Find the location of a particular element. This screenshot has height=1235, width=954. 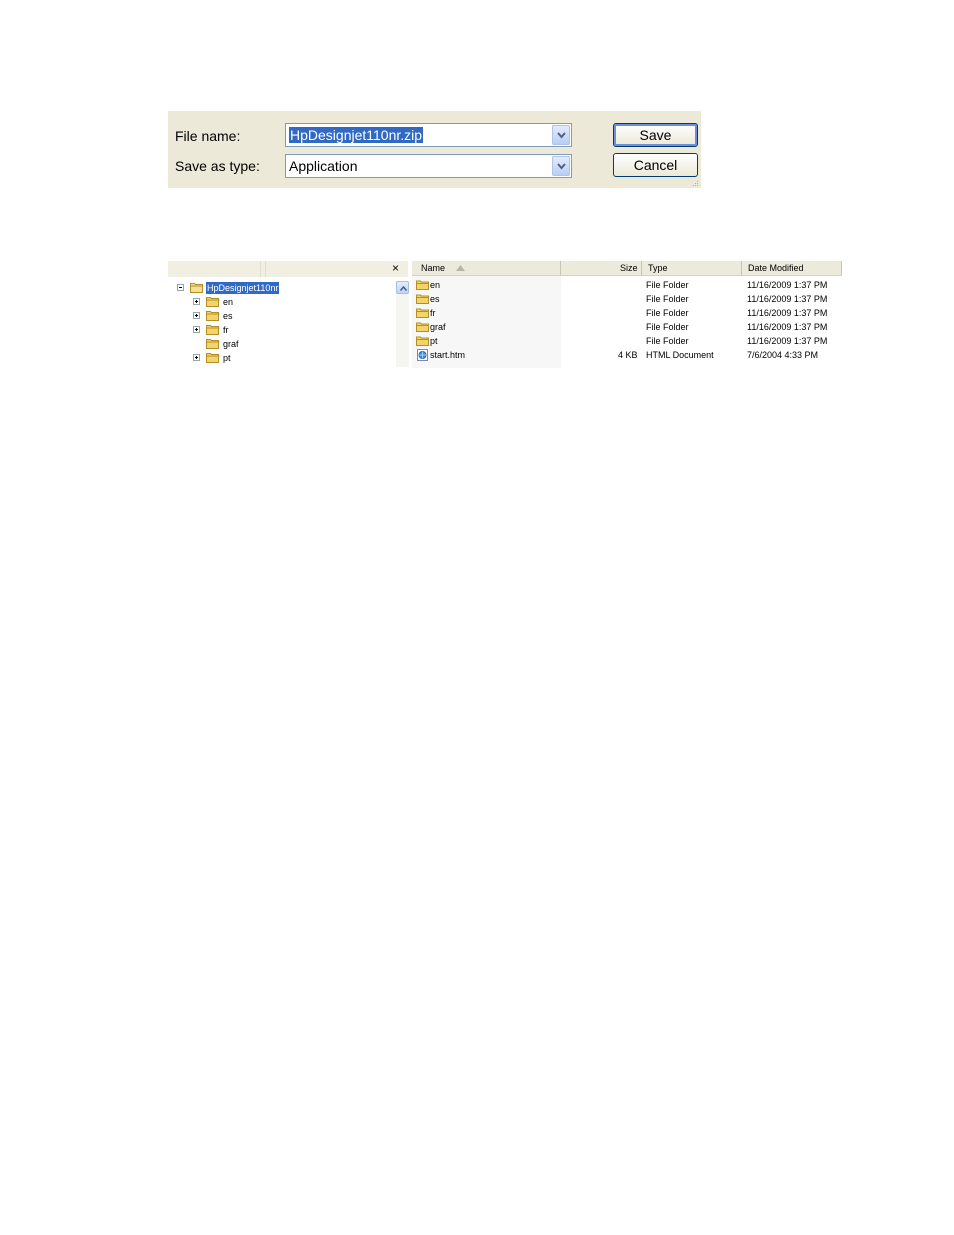

tree-node-label: graf is located at coordinates (231, 344).